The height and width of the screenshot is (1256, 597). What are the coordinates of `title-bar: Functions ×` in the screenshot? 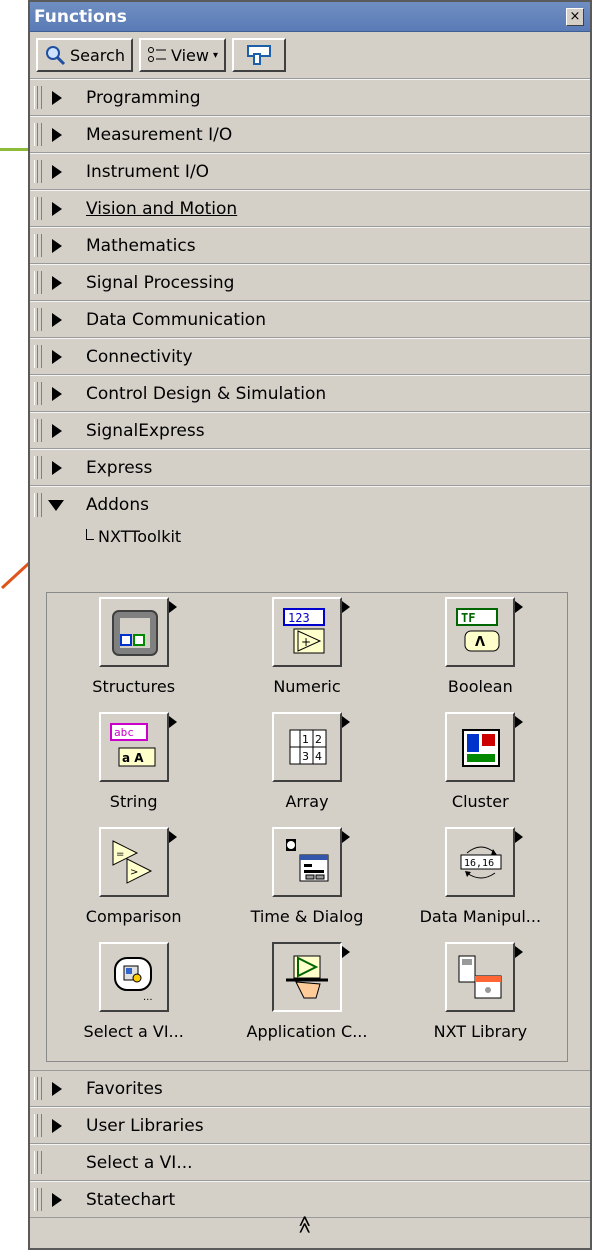 It's located at (310, 17).